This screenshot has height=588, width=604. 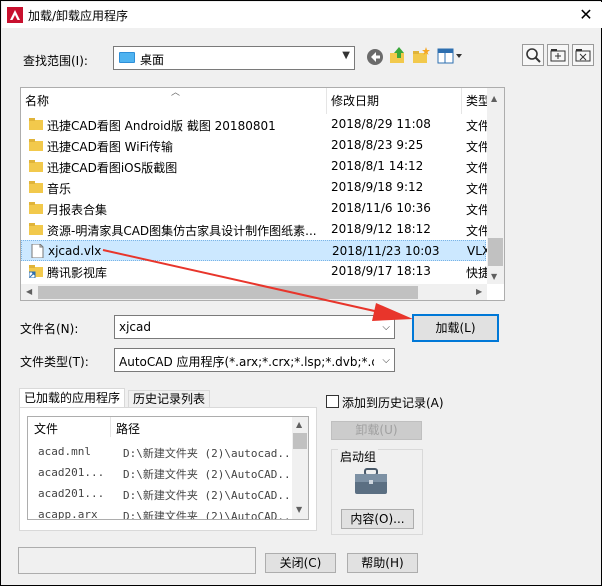 What do you see at coordinates (255, 145) in the screenshot?
I see `table-row: 迅捷CAD看图 WiFi传输 2018/8/23 9:25 文件` at bounding box center [255, 145].